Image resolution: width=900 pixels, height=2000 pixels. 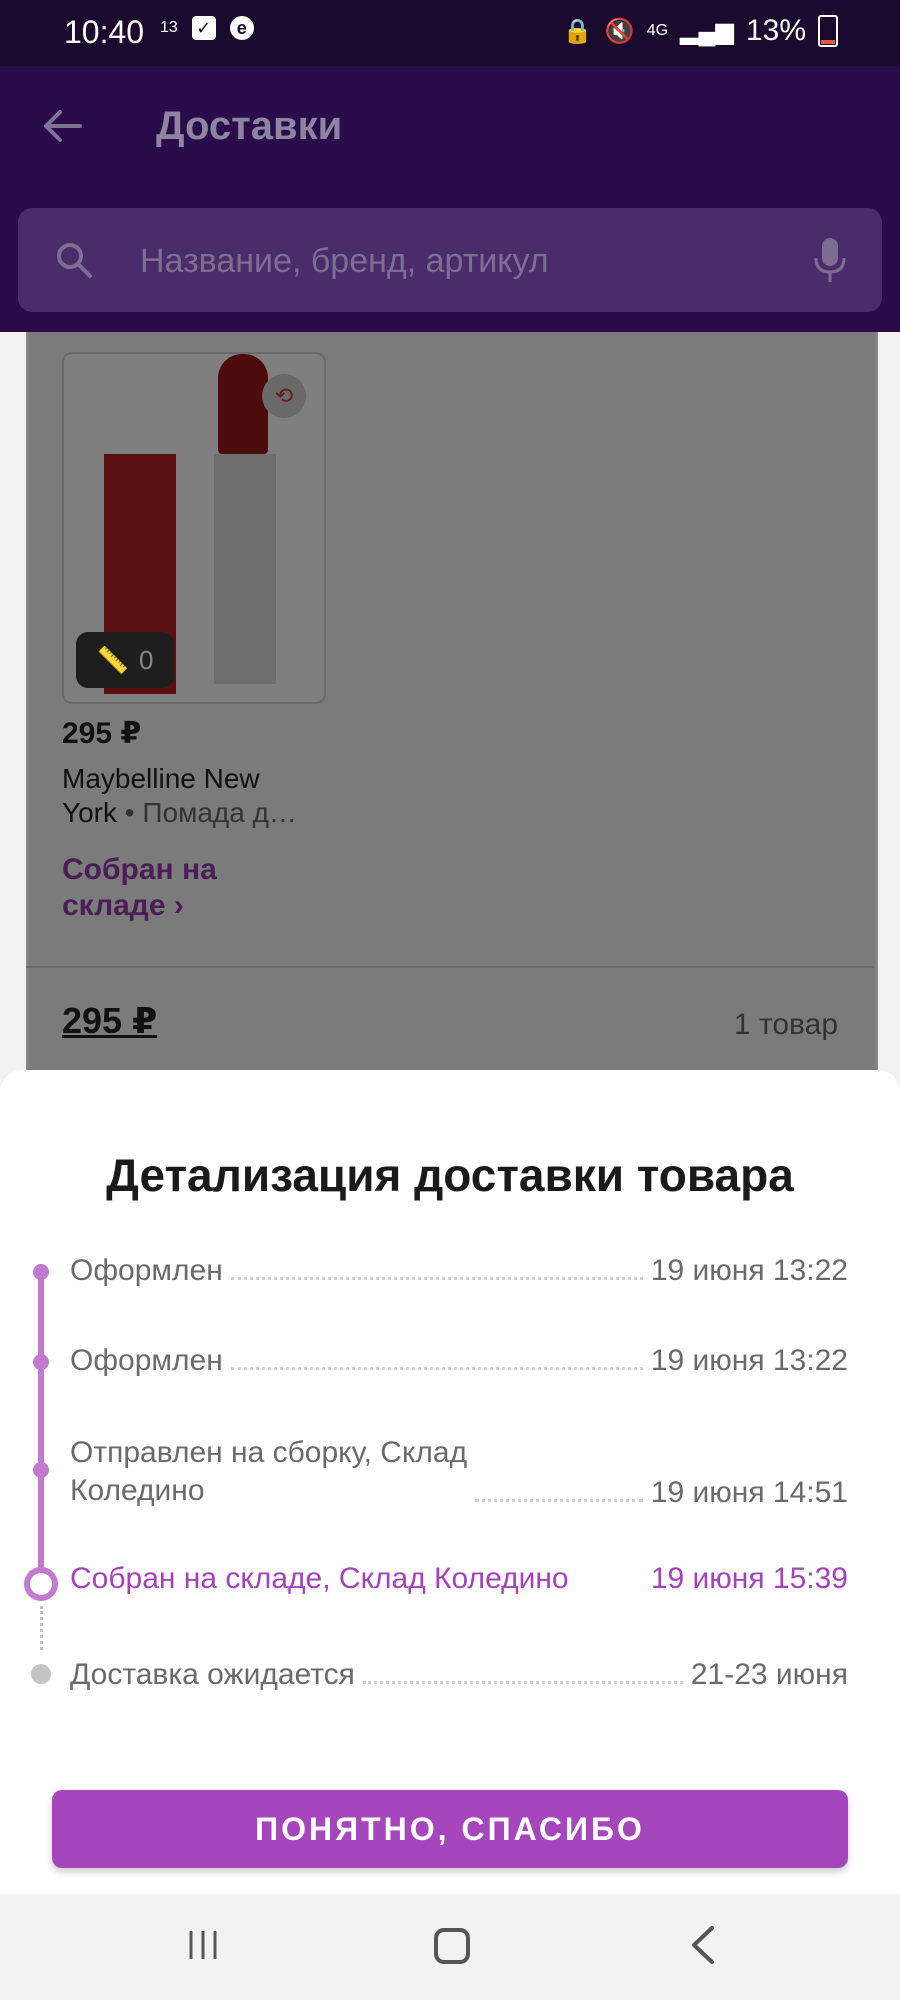 What do you see at coordinates (450, 967) in the screenshot?
I see `divider` at bounding box center [450, 967].